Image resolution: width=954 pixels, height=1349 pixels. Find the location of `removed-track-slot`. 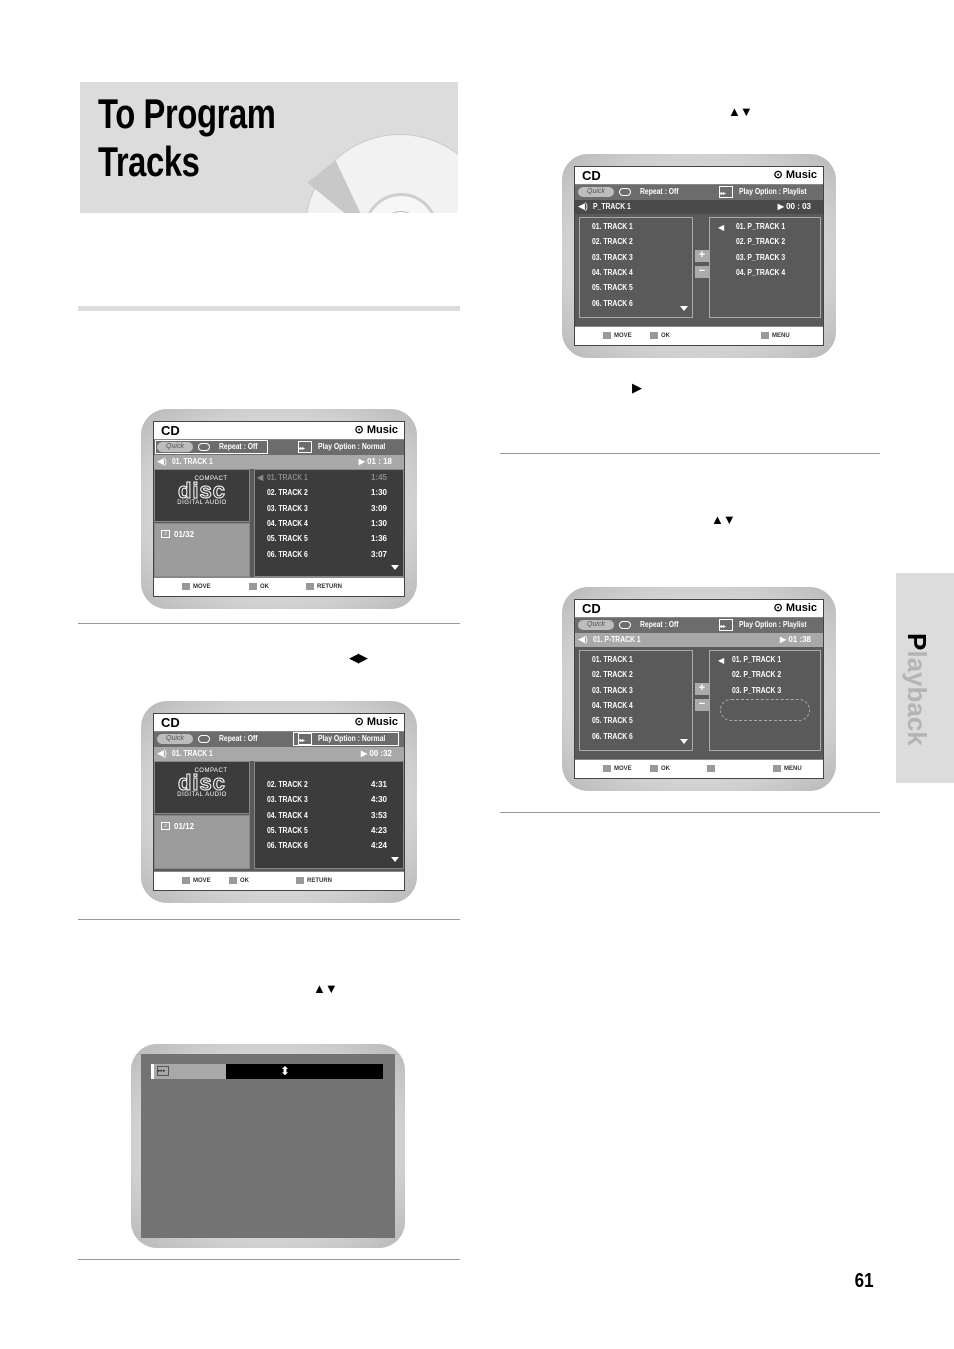

removed-track-slot is located at coordinates (765, 710).